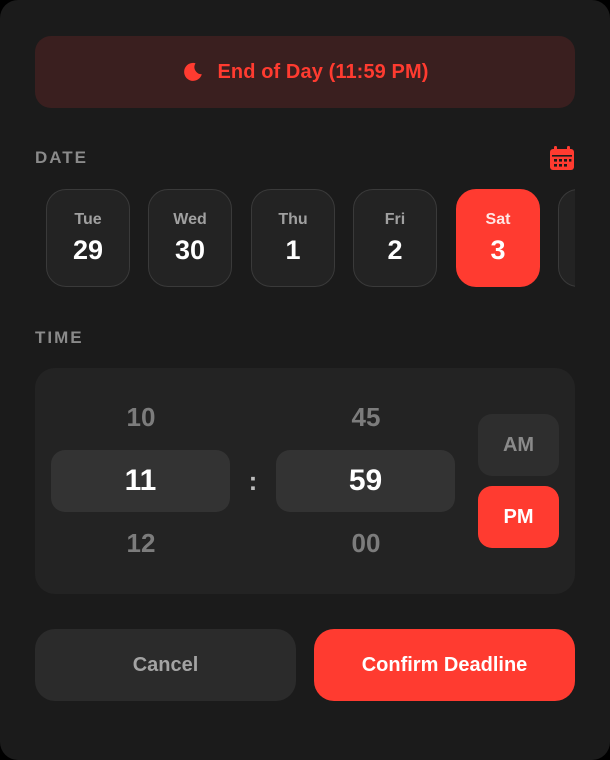  I want to click on date-day-number: 29, so click(88, 249).